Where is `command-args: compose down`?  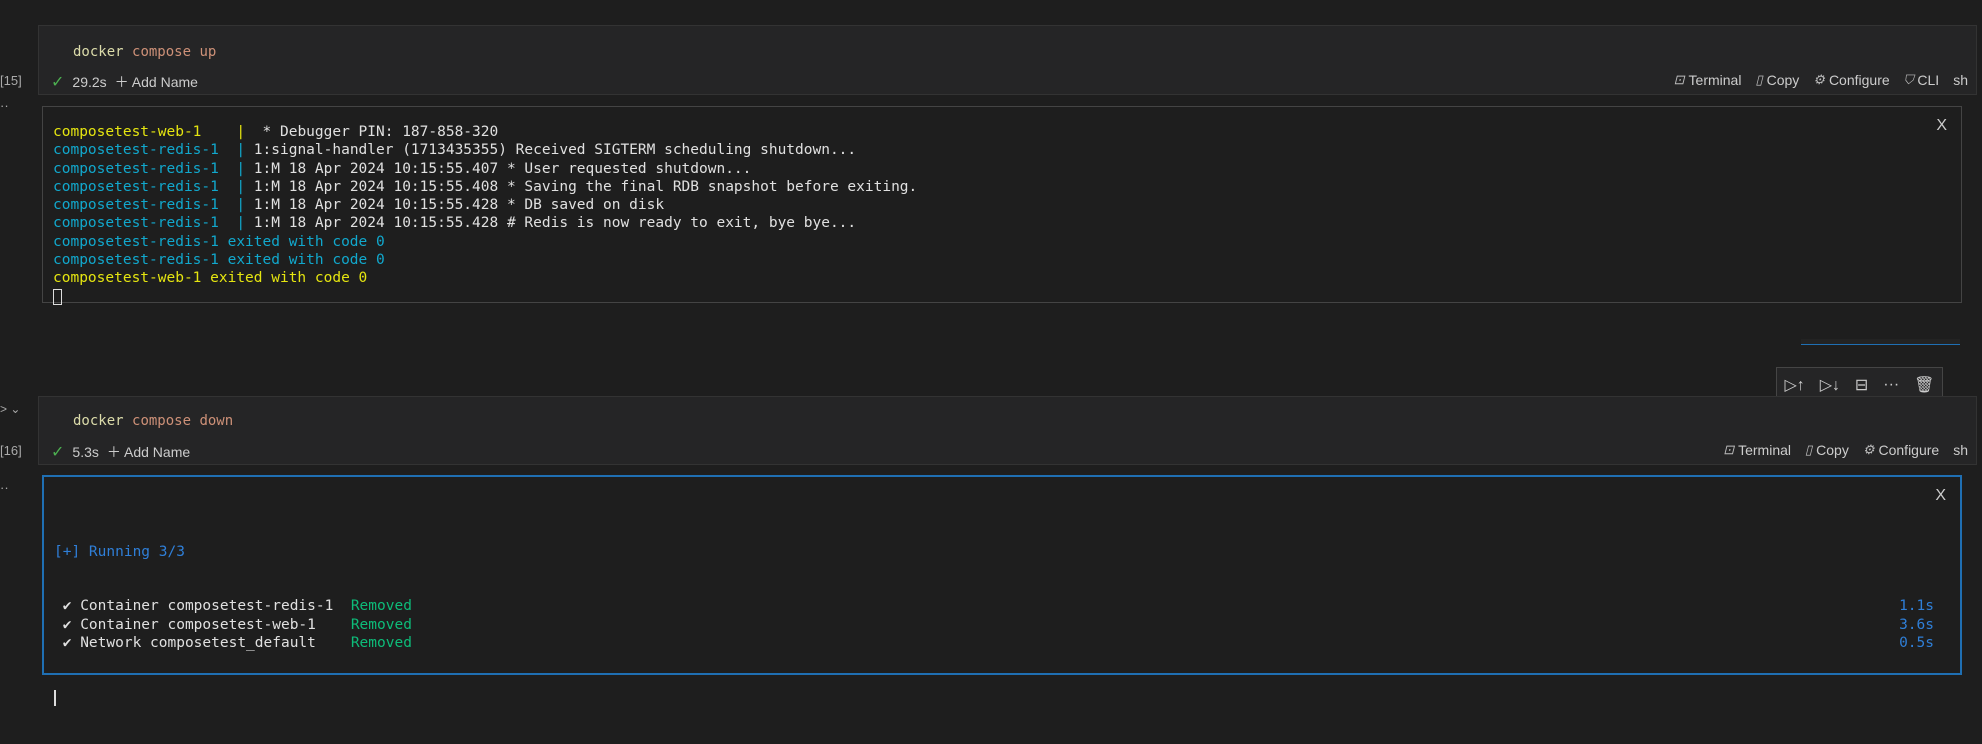
command-args: compose down is located at coordinates (183, 421).